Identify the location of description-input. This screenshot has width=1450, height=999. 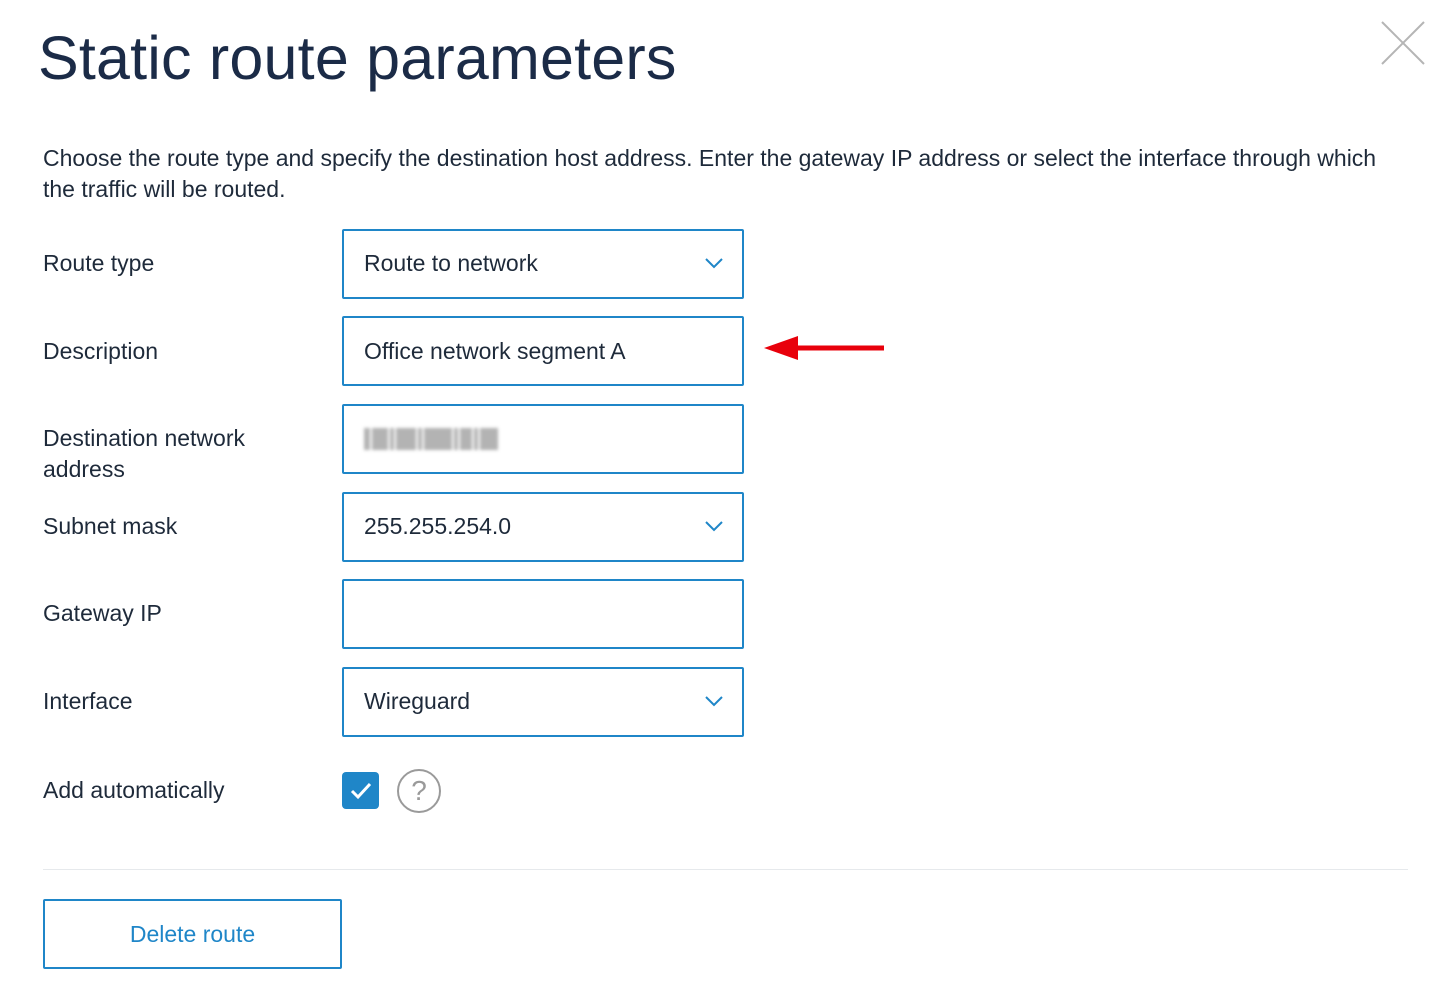
(544, 351).